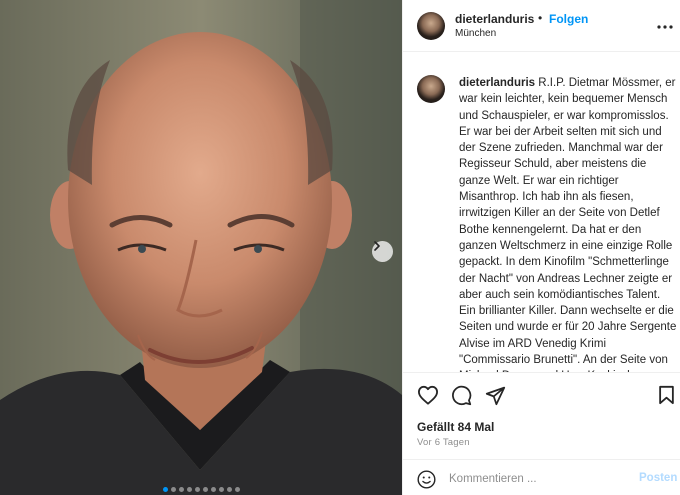 The height and width of the screenshot is (495, 680). I want to click on share-icon, so click(495, 395).